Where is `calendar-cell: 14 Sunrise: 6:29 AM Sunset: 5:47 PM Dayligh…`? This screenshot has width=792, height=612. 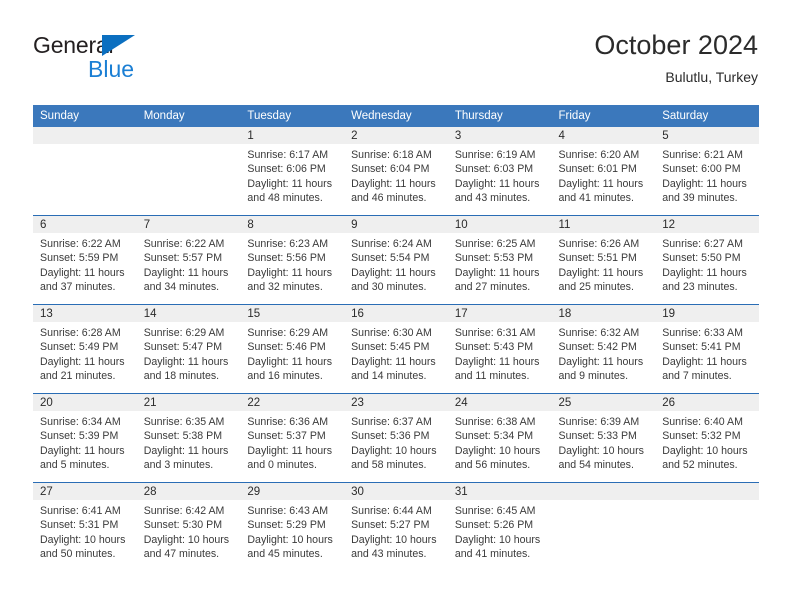 calendar-cell: 14 Sunrise: 6:29 AM Sunset: 5:47 PM Dayligh… is located at coordinates (188, 349).